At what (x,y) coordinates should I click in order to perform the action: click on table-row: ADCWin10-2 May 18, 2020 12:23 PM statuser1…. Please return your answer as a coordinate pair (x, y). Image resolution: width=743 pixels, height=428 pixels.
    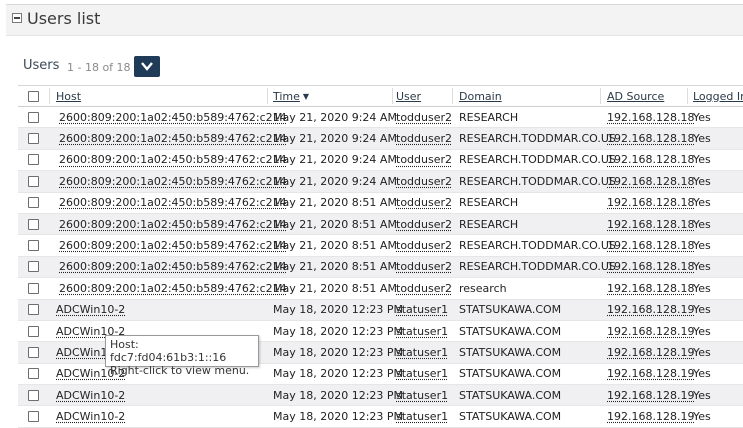
    Looking at the image, I should click on (380, 310).